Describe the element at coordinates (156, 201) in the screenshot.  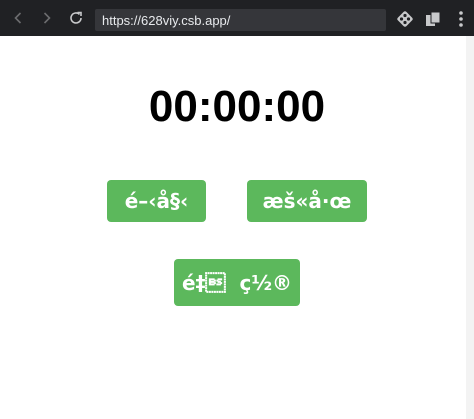
I see `start-button: é–‹å§‹` at that location.